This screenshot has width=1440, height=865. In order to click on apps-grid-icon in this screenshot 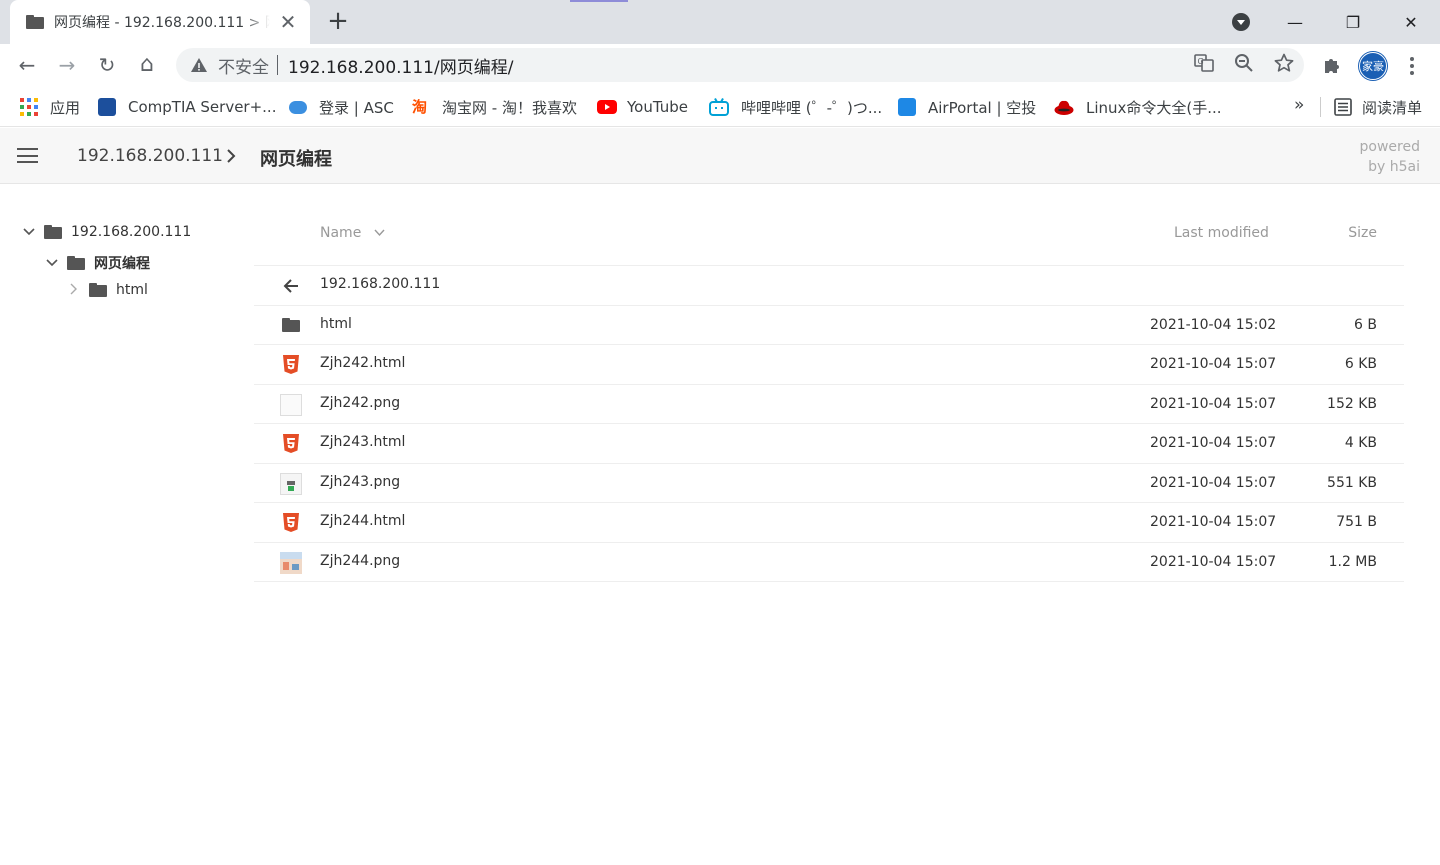, I will do `click(29, 107)`.